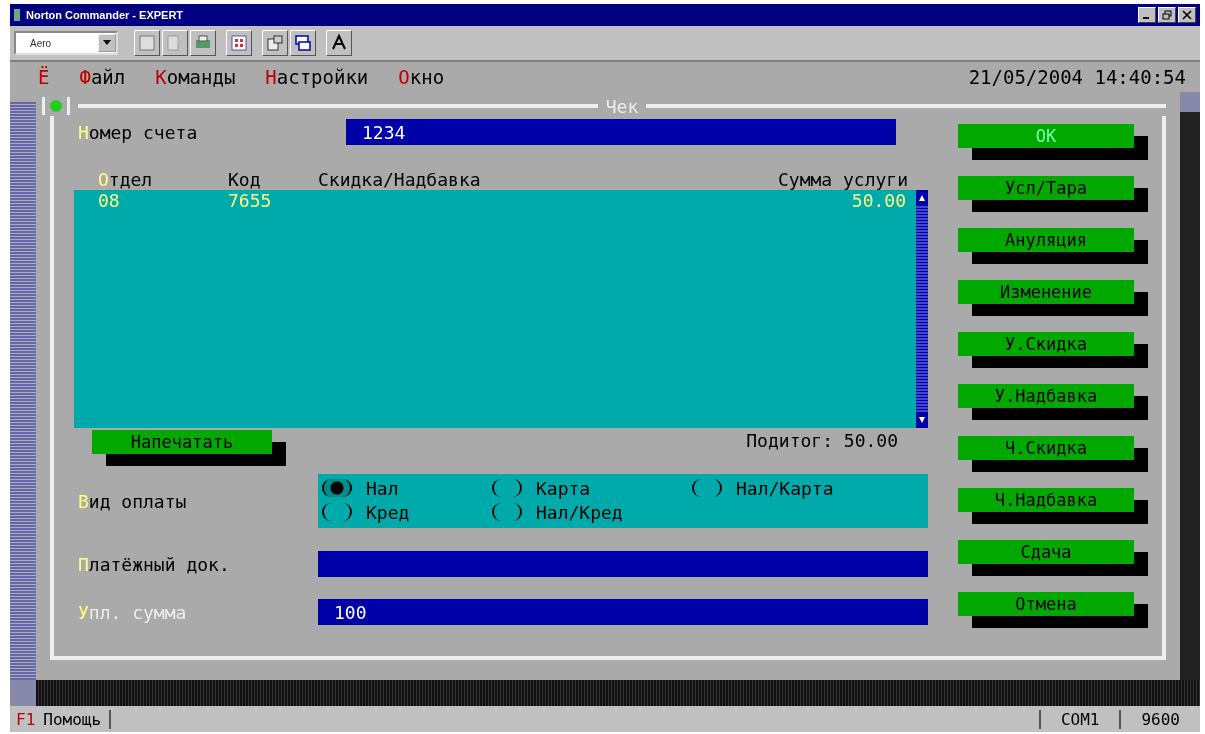 This screenshot has width=1205, height=734. Describe the element at coordinates (822, 440) in the screenshot. I see `subtotal-text: Подитог: 50.00` at that location.